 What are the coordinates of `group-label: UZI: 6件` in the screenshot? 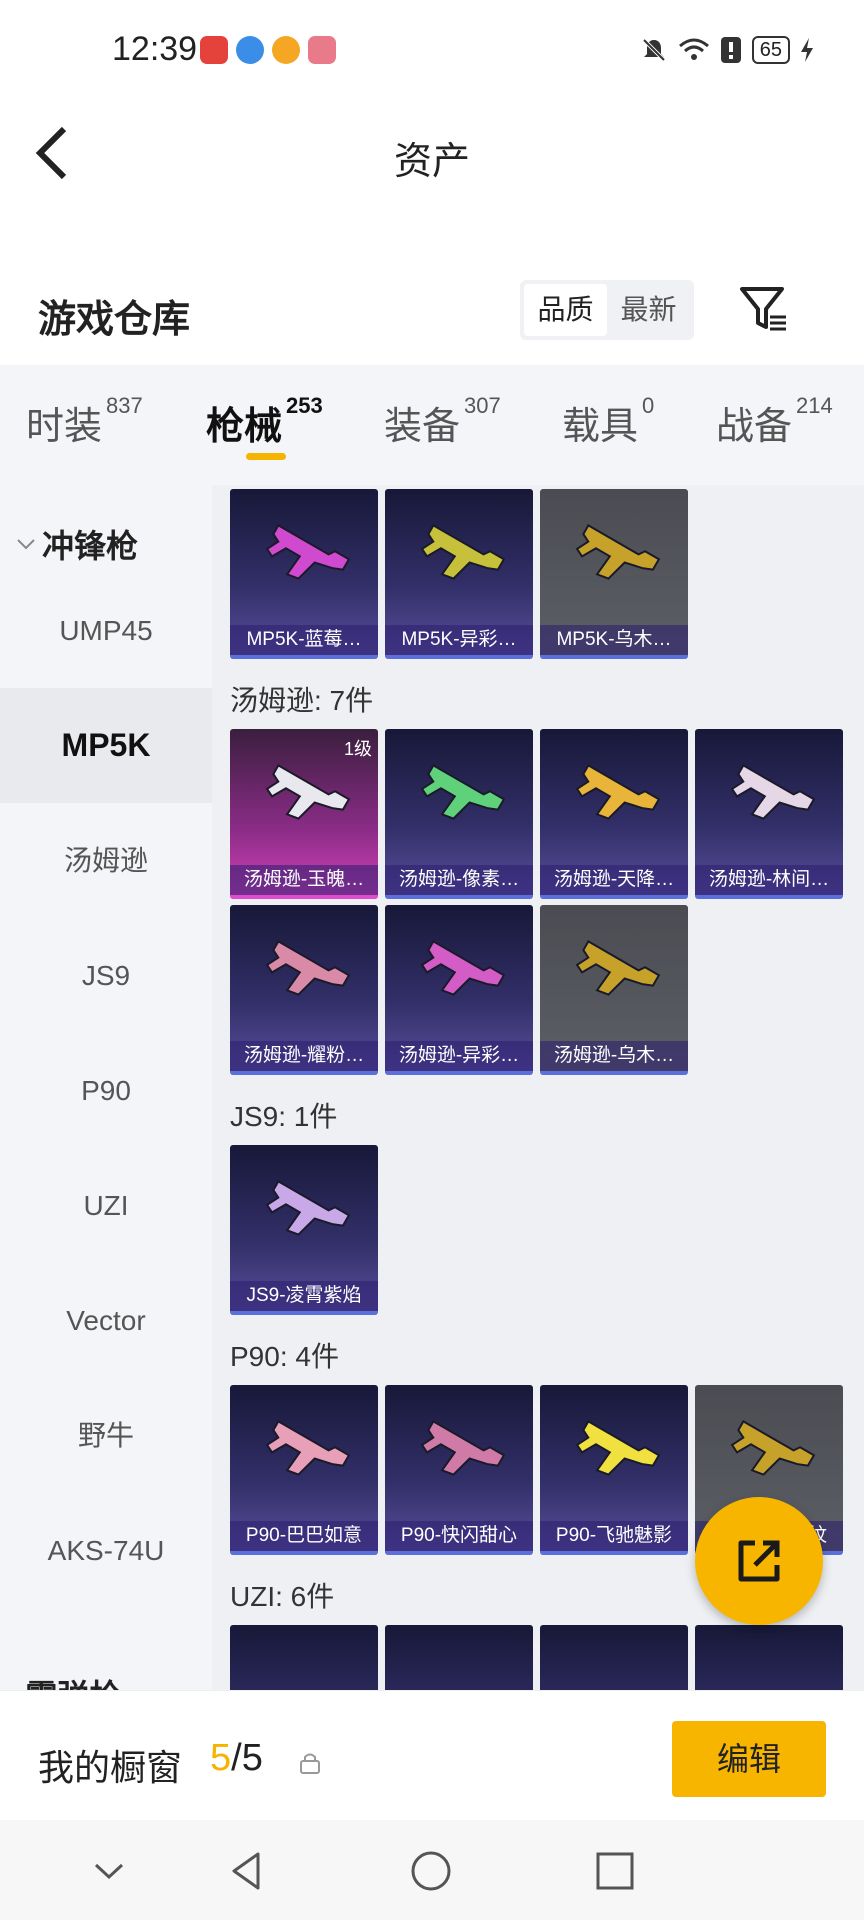 It's located at (282, 1596).